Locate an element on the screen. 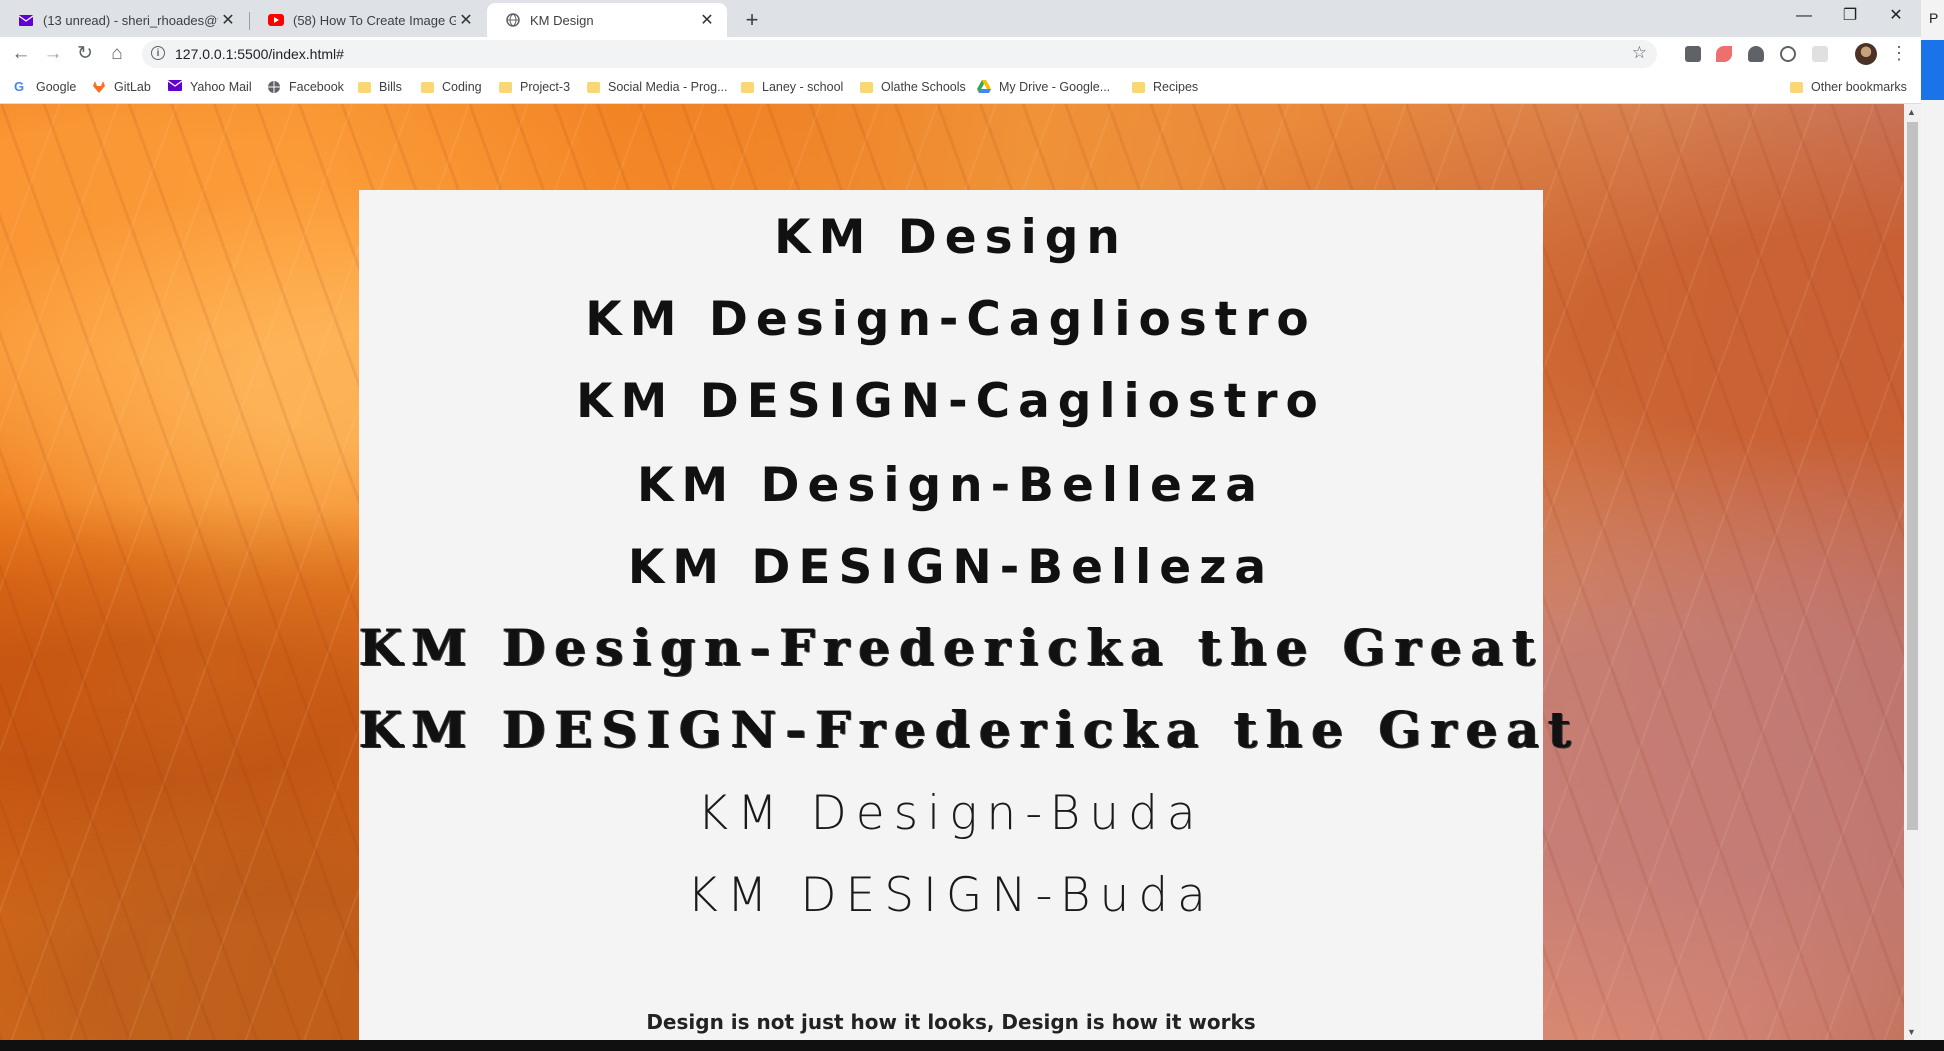 The height and width of the screenshot is (1051, 1944). bookmark-project-3: Project-3 is located at coordinates (534, 87).